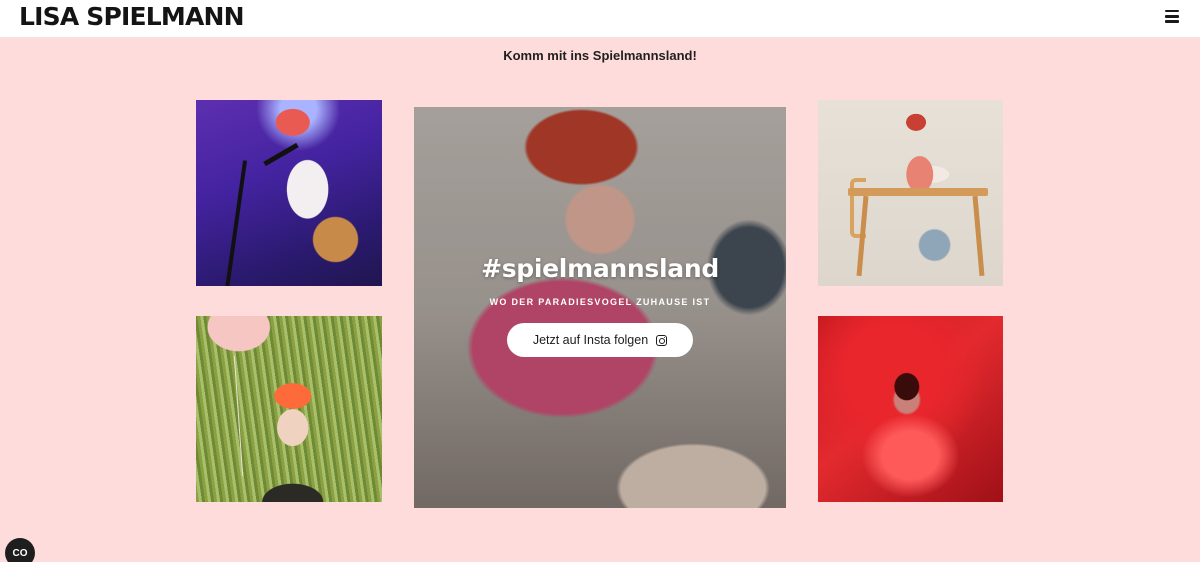 The image size is (1200, 562). What do you see at coordinates (590, 340) in the screenshot?
I see `follow-instagram-label: Jetzt auf Insta folgen` at bounding box center [590, 340].